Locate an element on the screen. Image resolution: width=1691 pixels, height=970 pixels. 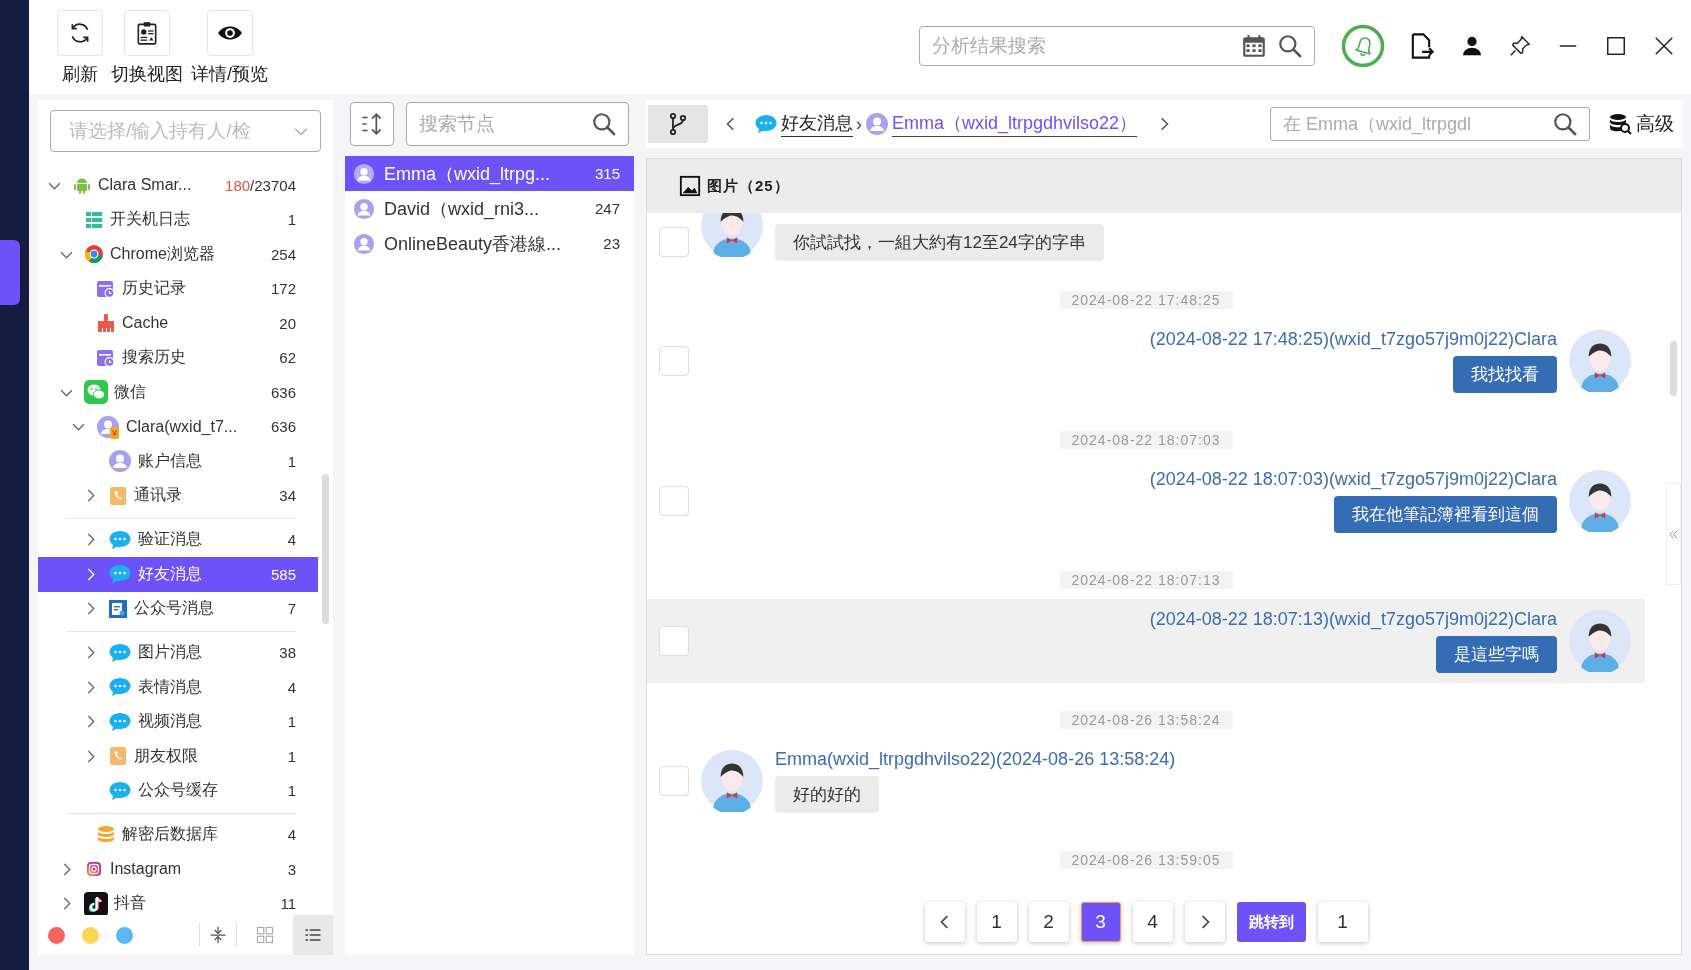
branch-button is located at coordinates (678, 124).